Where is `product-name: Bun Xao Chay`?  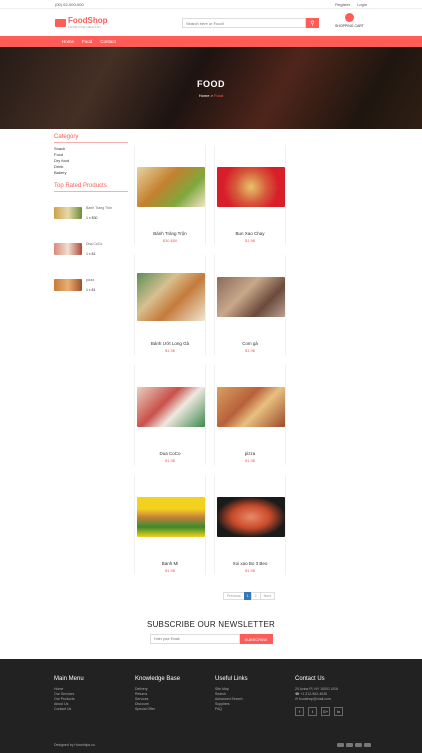
product-name: Bun Xao Chay is located at coordinates (250, 233).